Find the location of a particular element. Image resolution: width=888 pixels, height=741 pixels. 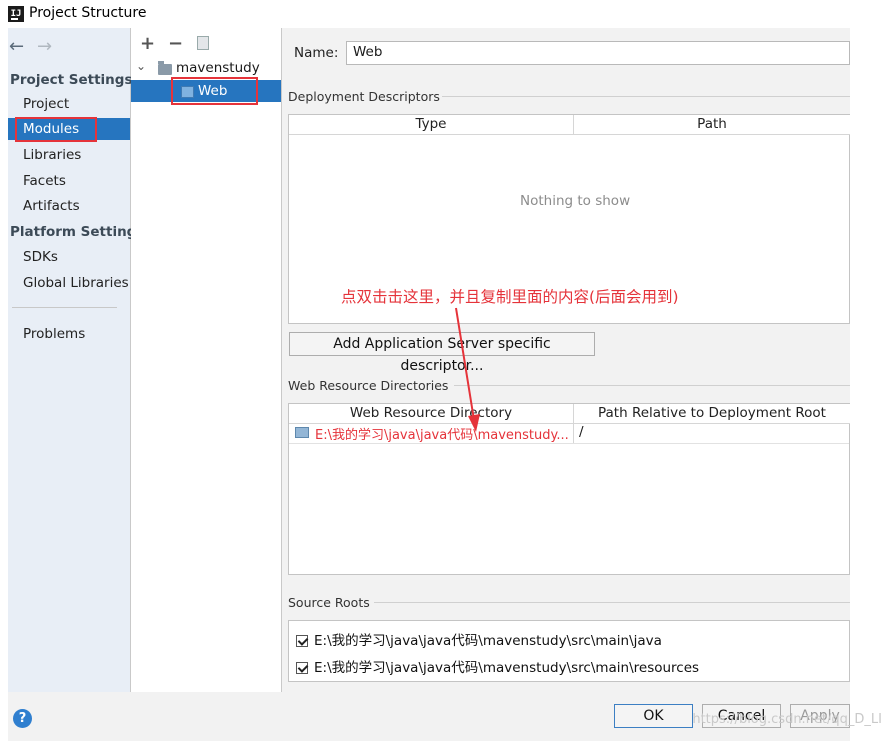

column-header-path: Path is located at coordinates (711, 125).